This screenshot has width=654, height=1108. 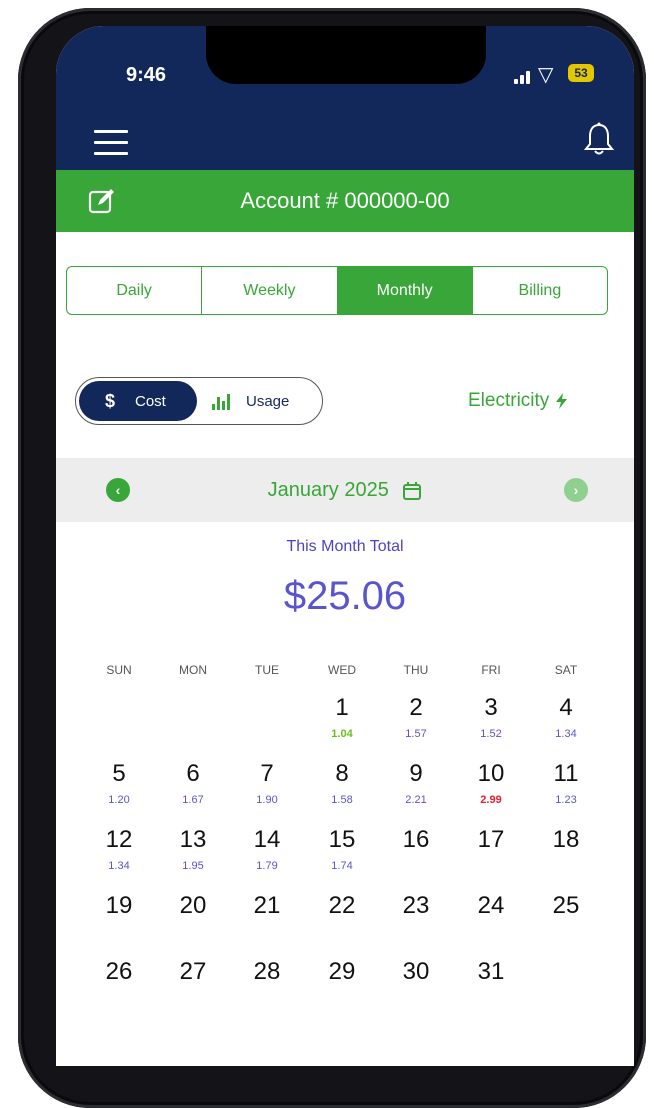 What do you see at coordinates (416, 906) in the screenshot?
I see `calendar-day: 23` at bounding box center [416, 906].